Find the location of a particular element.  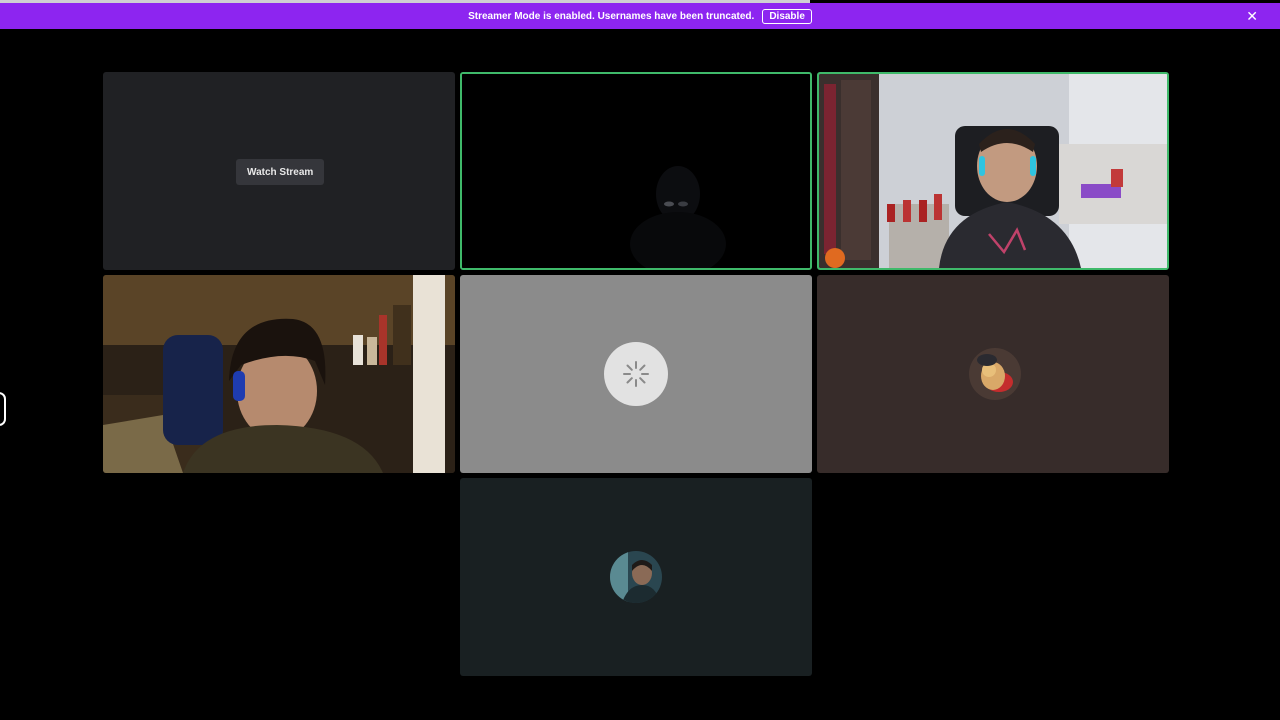

watch-stream-button: Watch Stream is located at coordinates (280, 172).